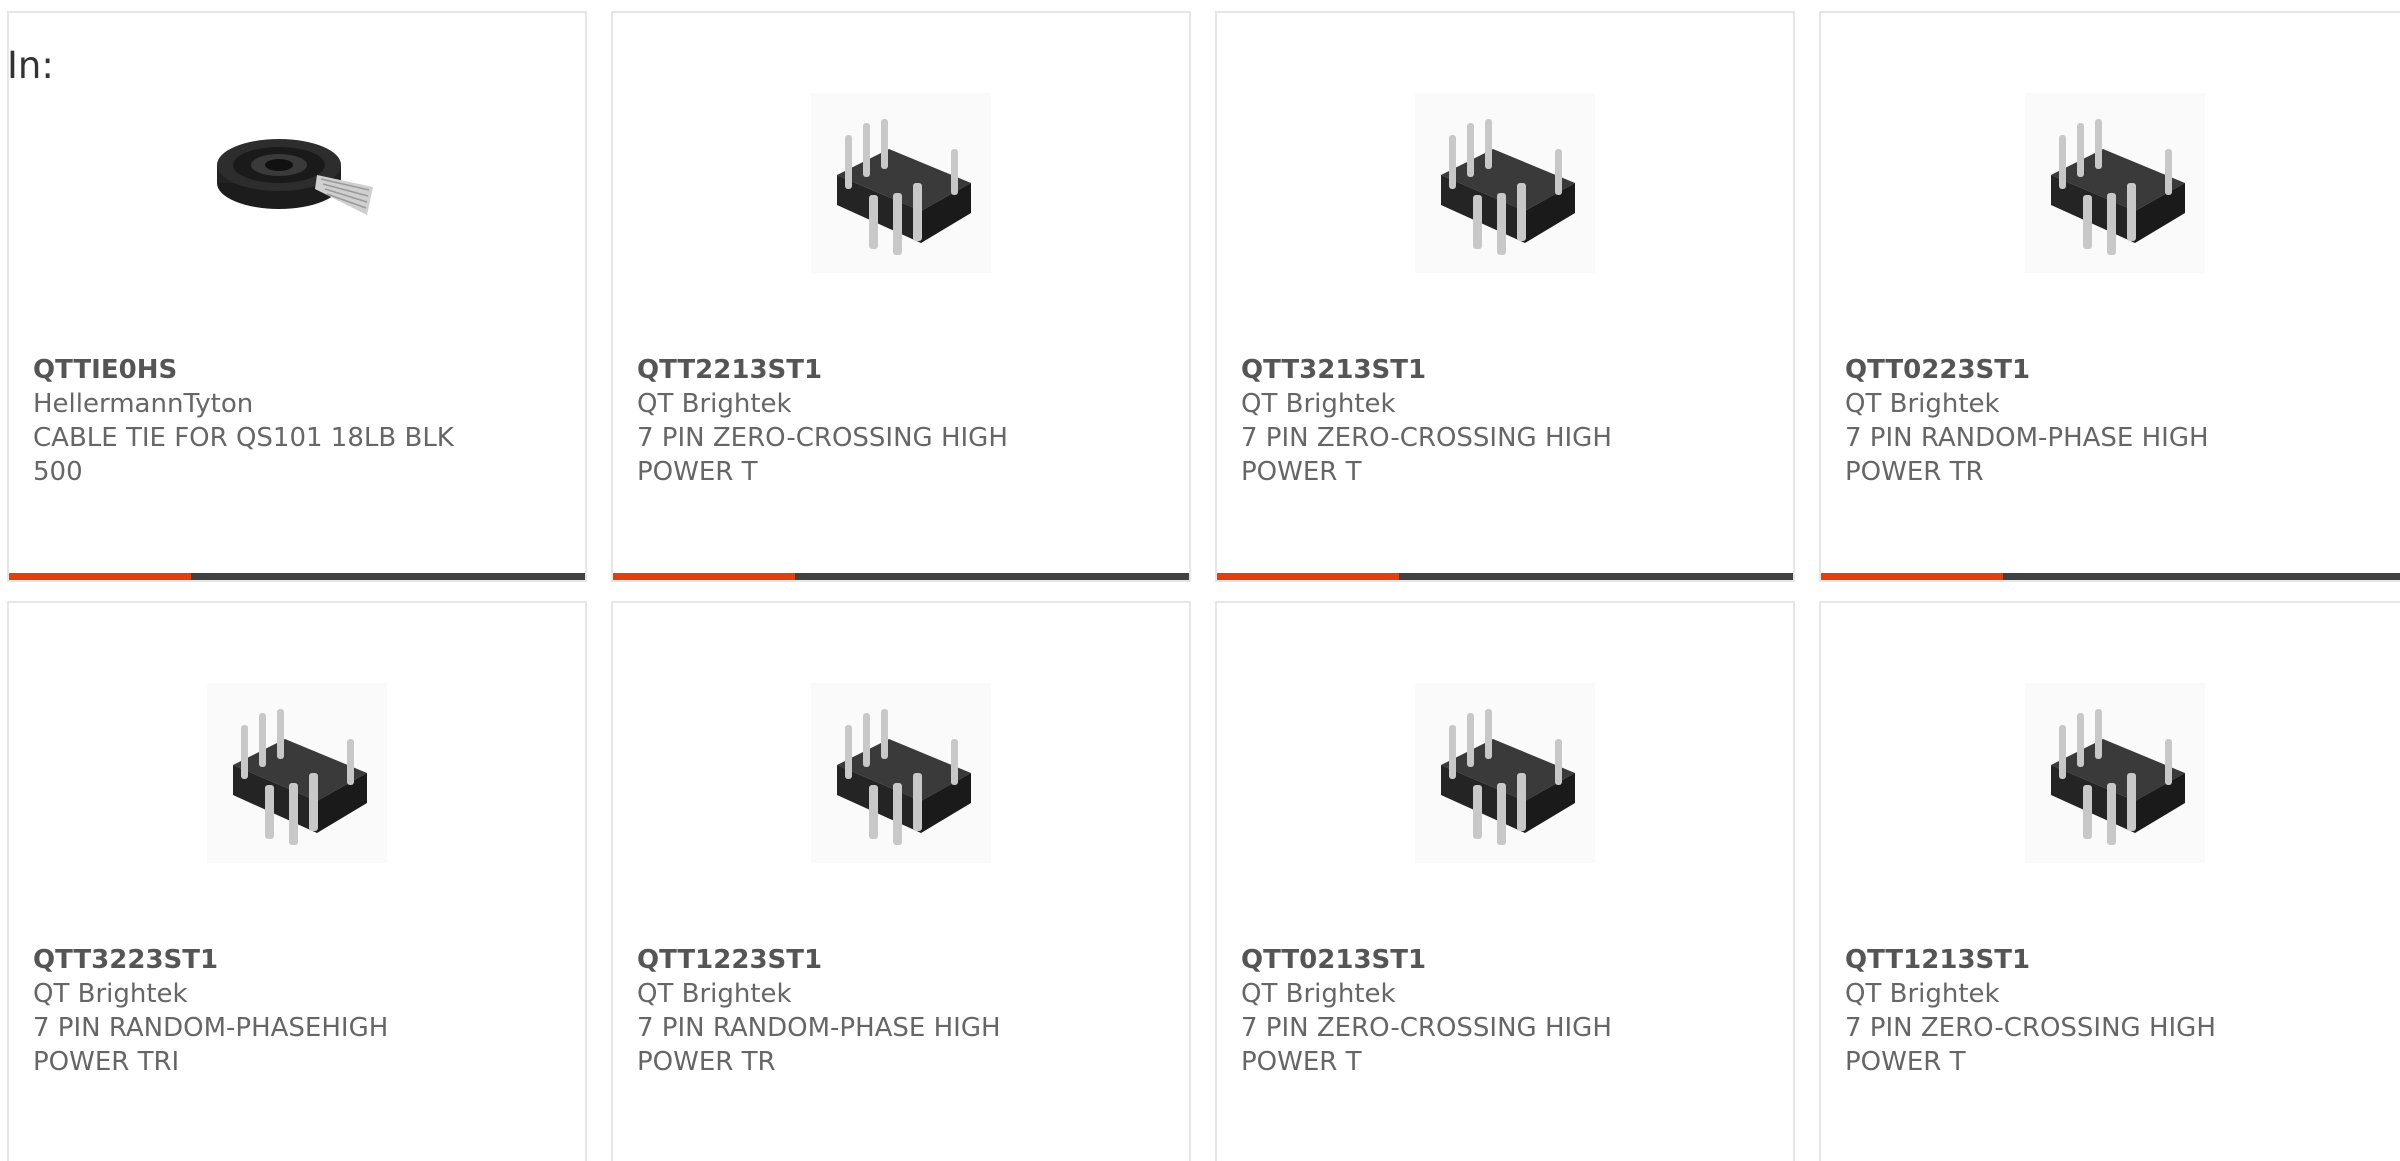 The height and width of the screenshot is (1161, 2400). Describe the element at coordinates (2115, 370) in the screenshot. I see `part-number: QTT0223ST1` at that location.